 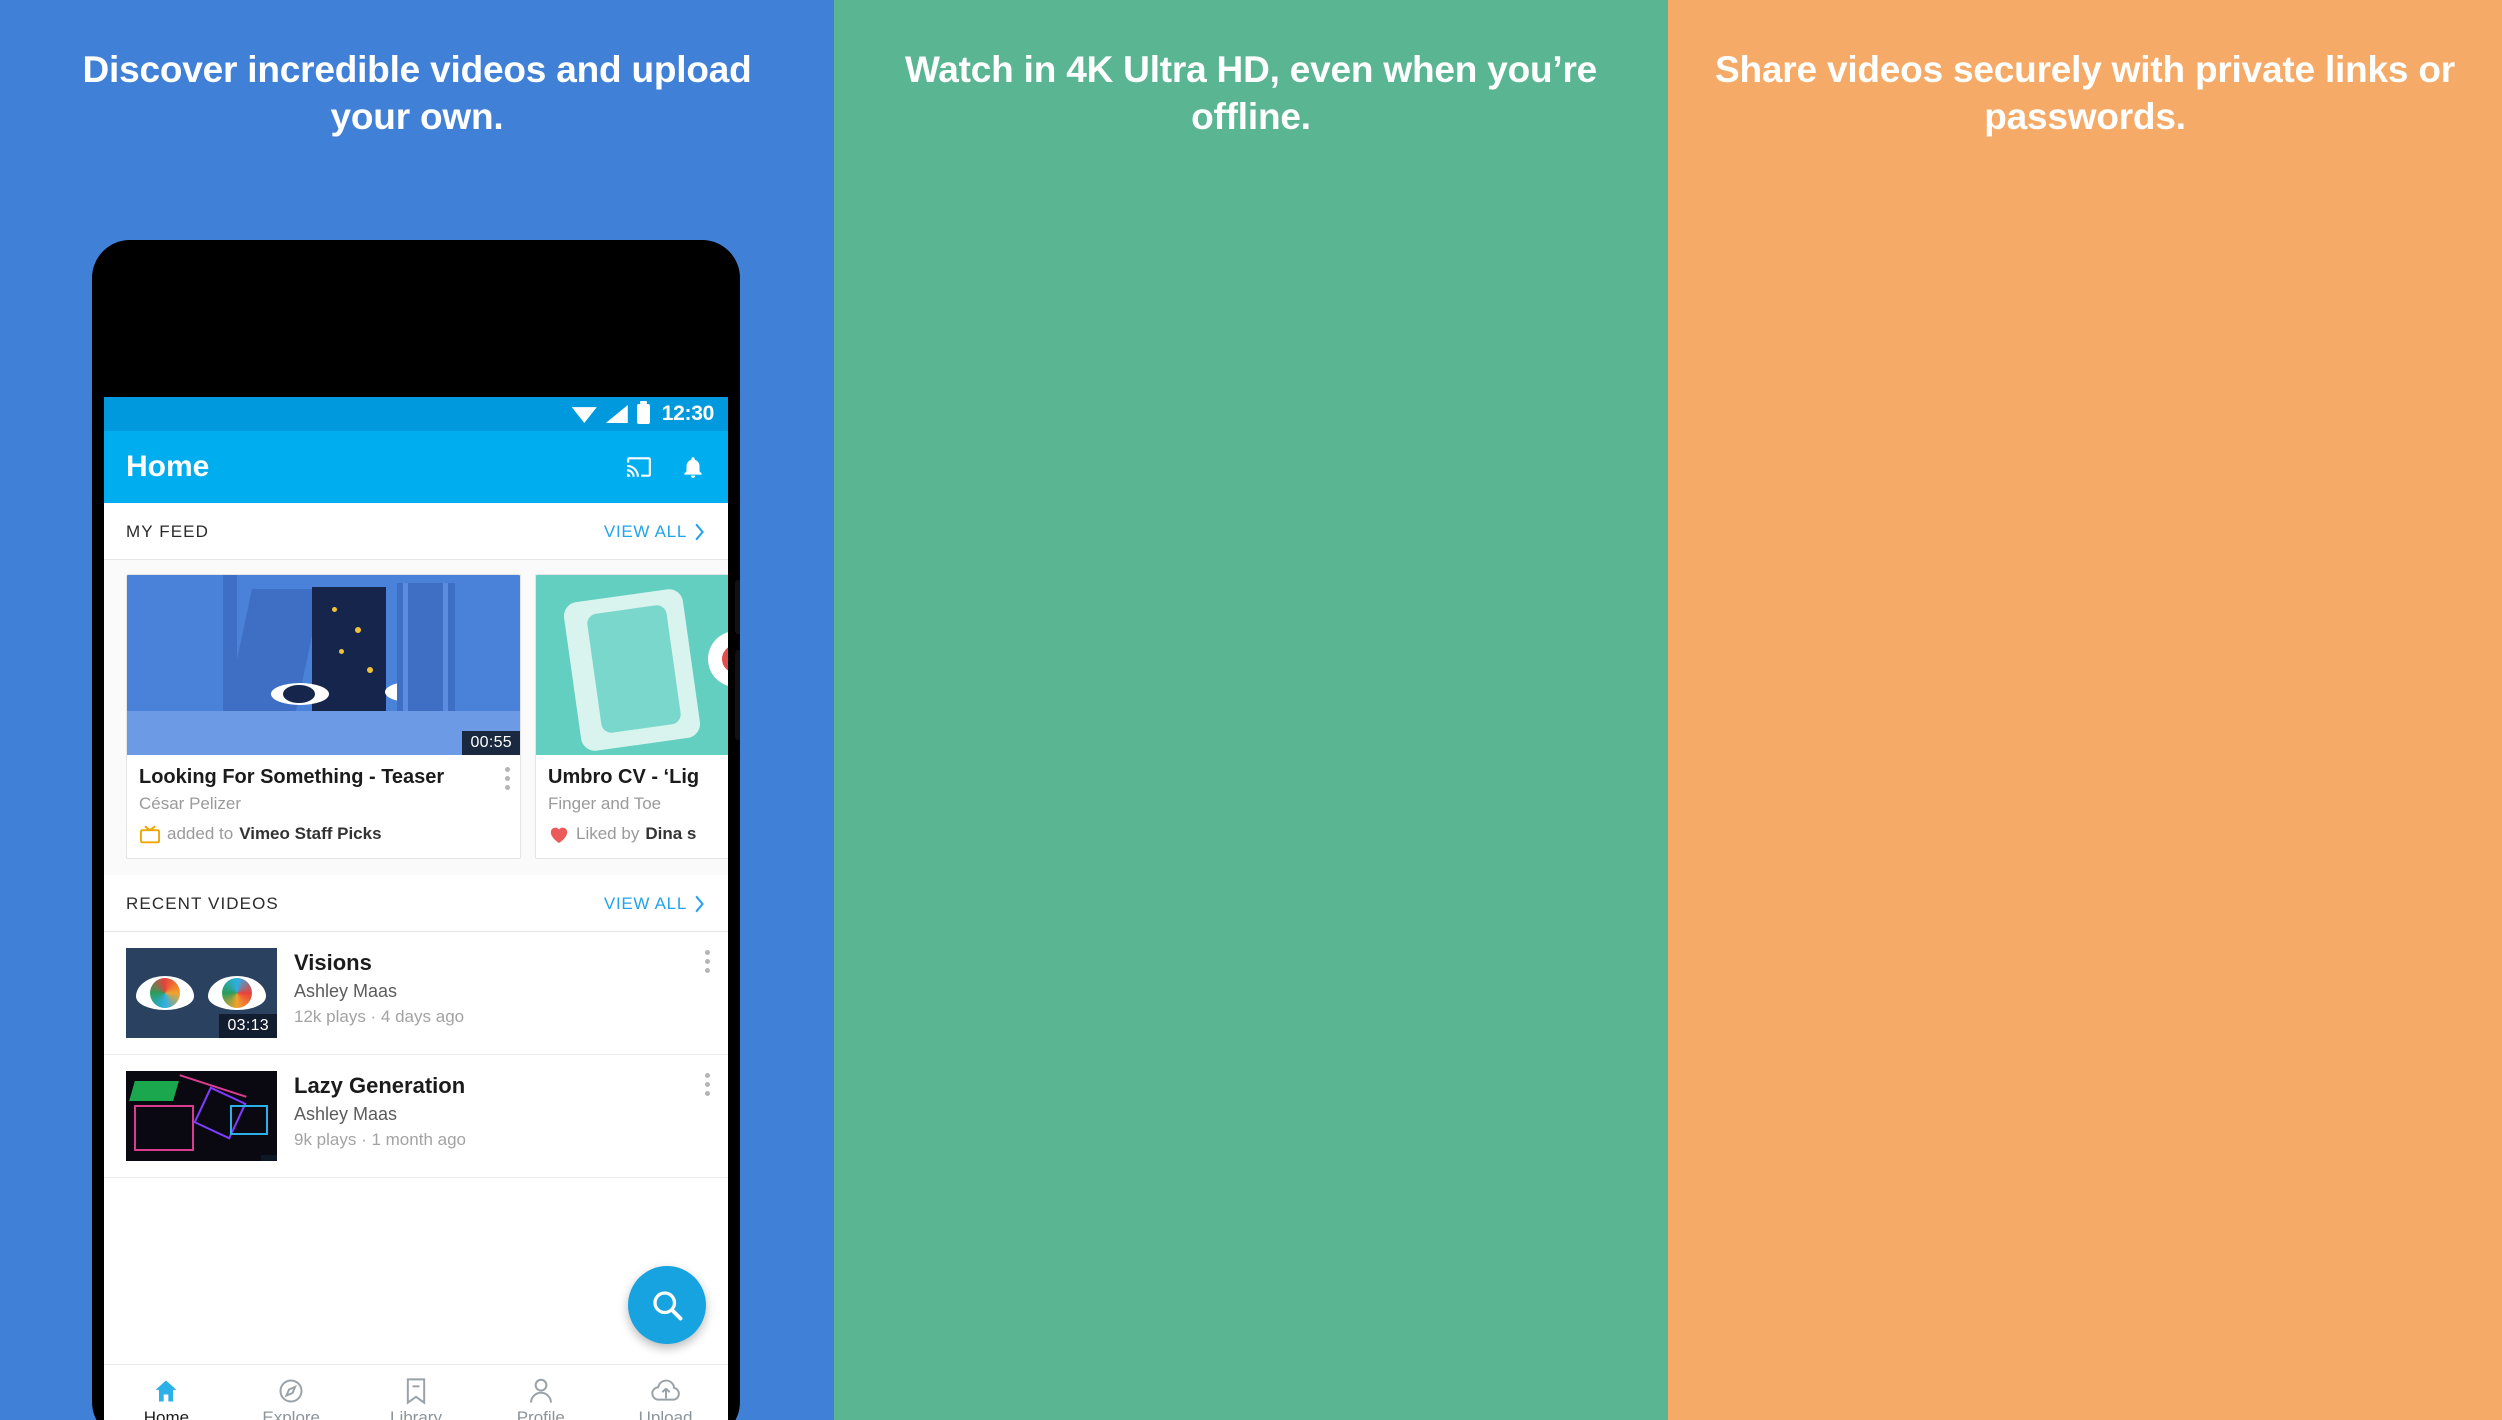 What do you see at coordinates (416, 414) in the screenshot?
I see `status-bar: 12:30` at bounding box center [416, 414].